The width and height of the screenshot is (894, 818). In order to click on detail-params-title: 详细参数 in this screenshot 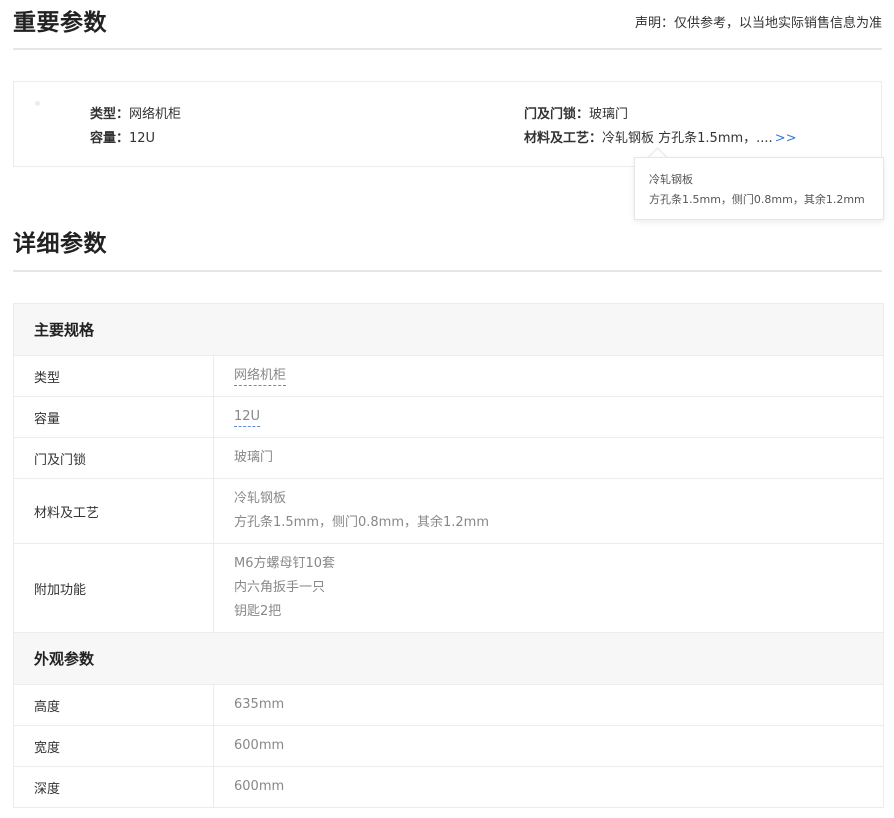, I will do `click(60, 244)`.